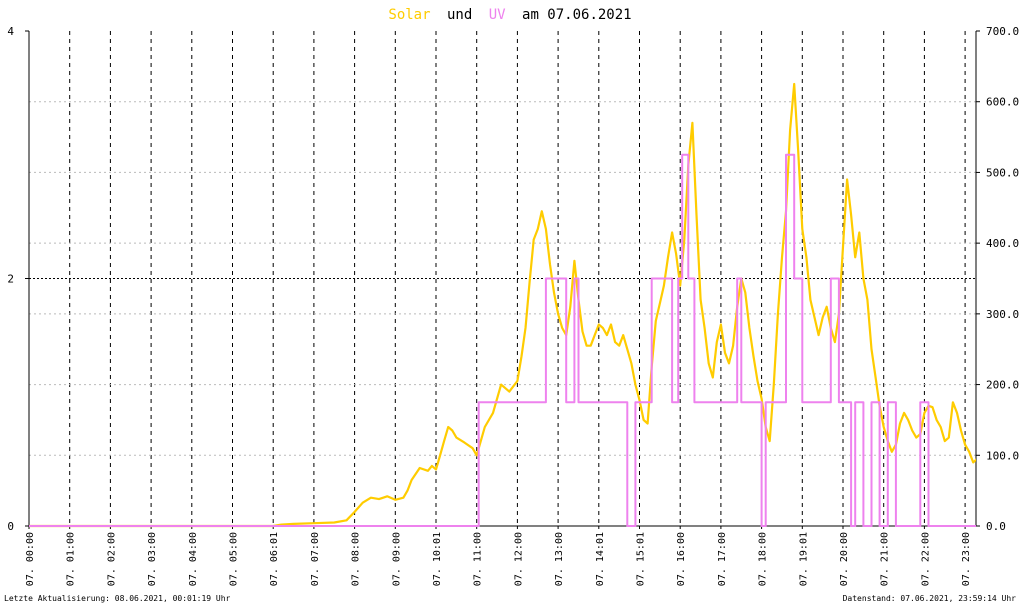 Image resolution: width=1020 pixels, height=606 pixels. I want to click on x-tick-label: 07. 13:00, so click(559, 559).